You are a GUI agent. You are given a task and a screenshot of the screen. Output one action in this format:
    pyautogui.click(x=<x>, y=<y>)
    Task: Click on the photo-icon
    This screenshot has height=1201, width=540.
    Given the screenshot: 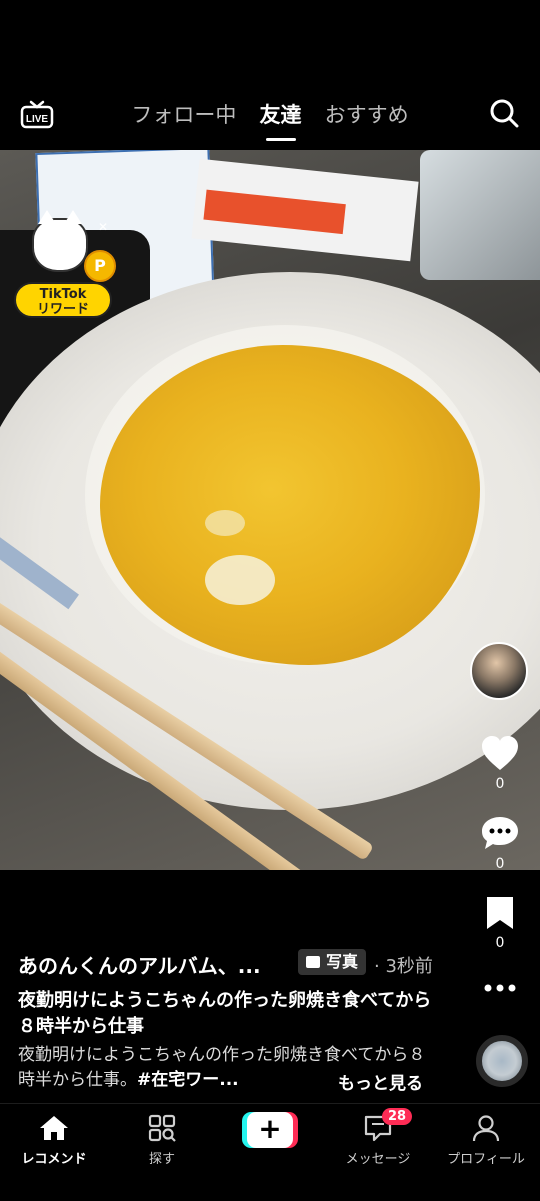 What is the action you would take?
    pyautogui.click(x=313, y=962)
    